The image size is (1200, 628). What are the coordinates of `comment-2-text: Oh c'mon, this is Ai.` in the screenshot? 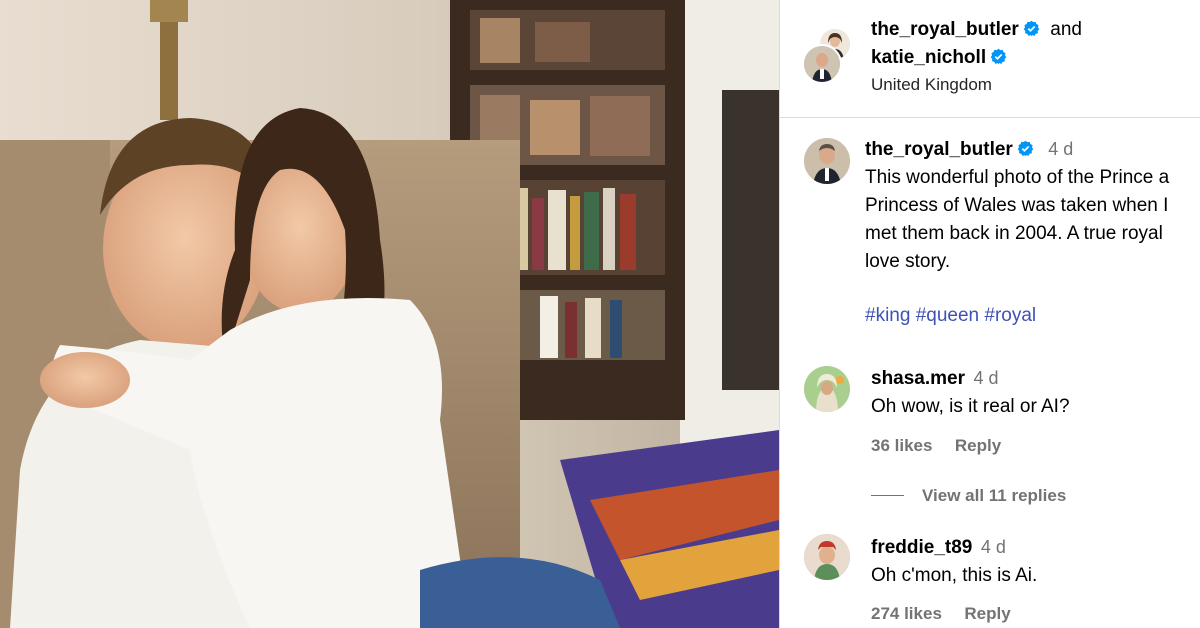 It's located at (954, 575).